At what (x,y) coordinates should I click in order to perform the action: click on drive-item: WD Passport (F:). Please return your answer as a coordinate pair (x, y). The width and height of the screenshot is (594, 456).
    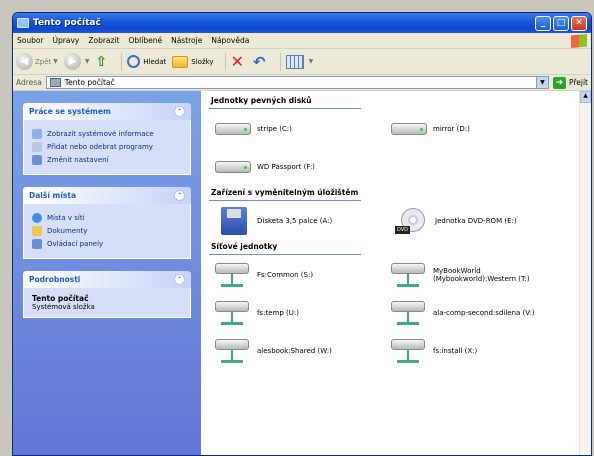
    Looking at the image, I should click on (303, 167).